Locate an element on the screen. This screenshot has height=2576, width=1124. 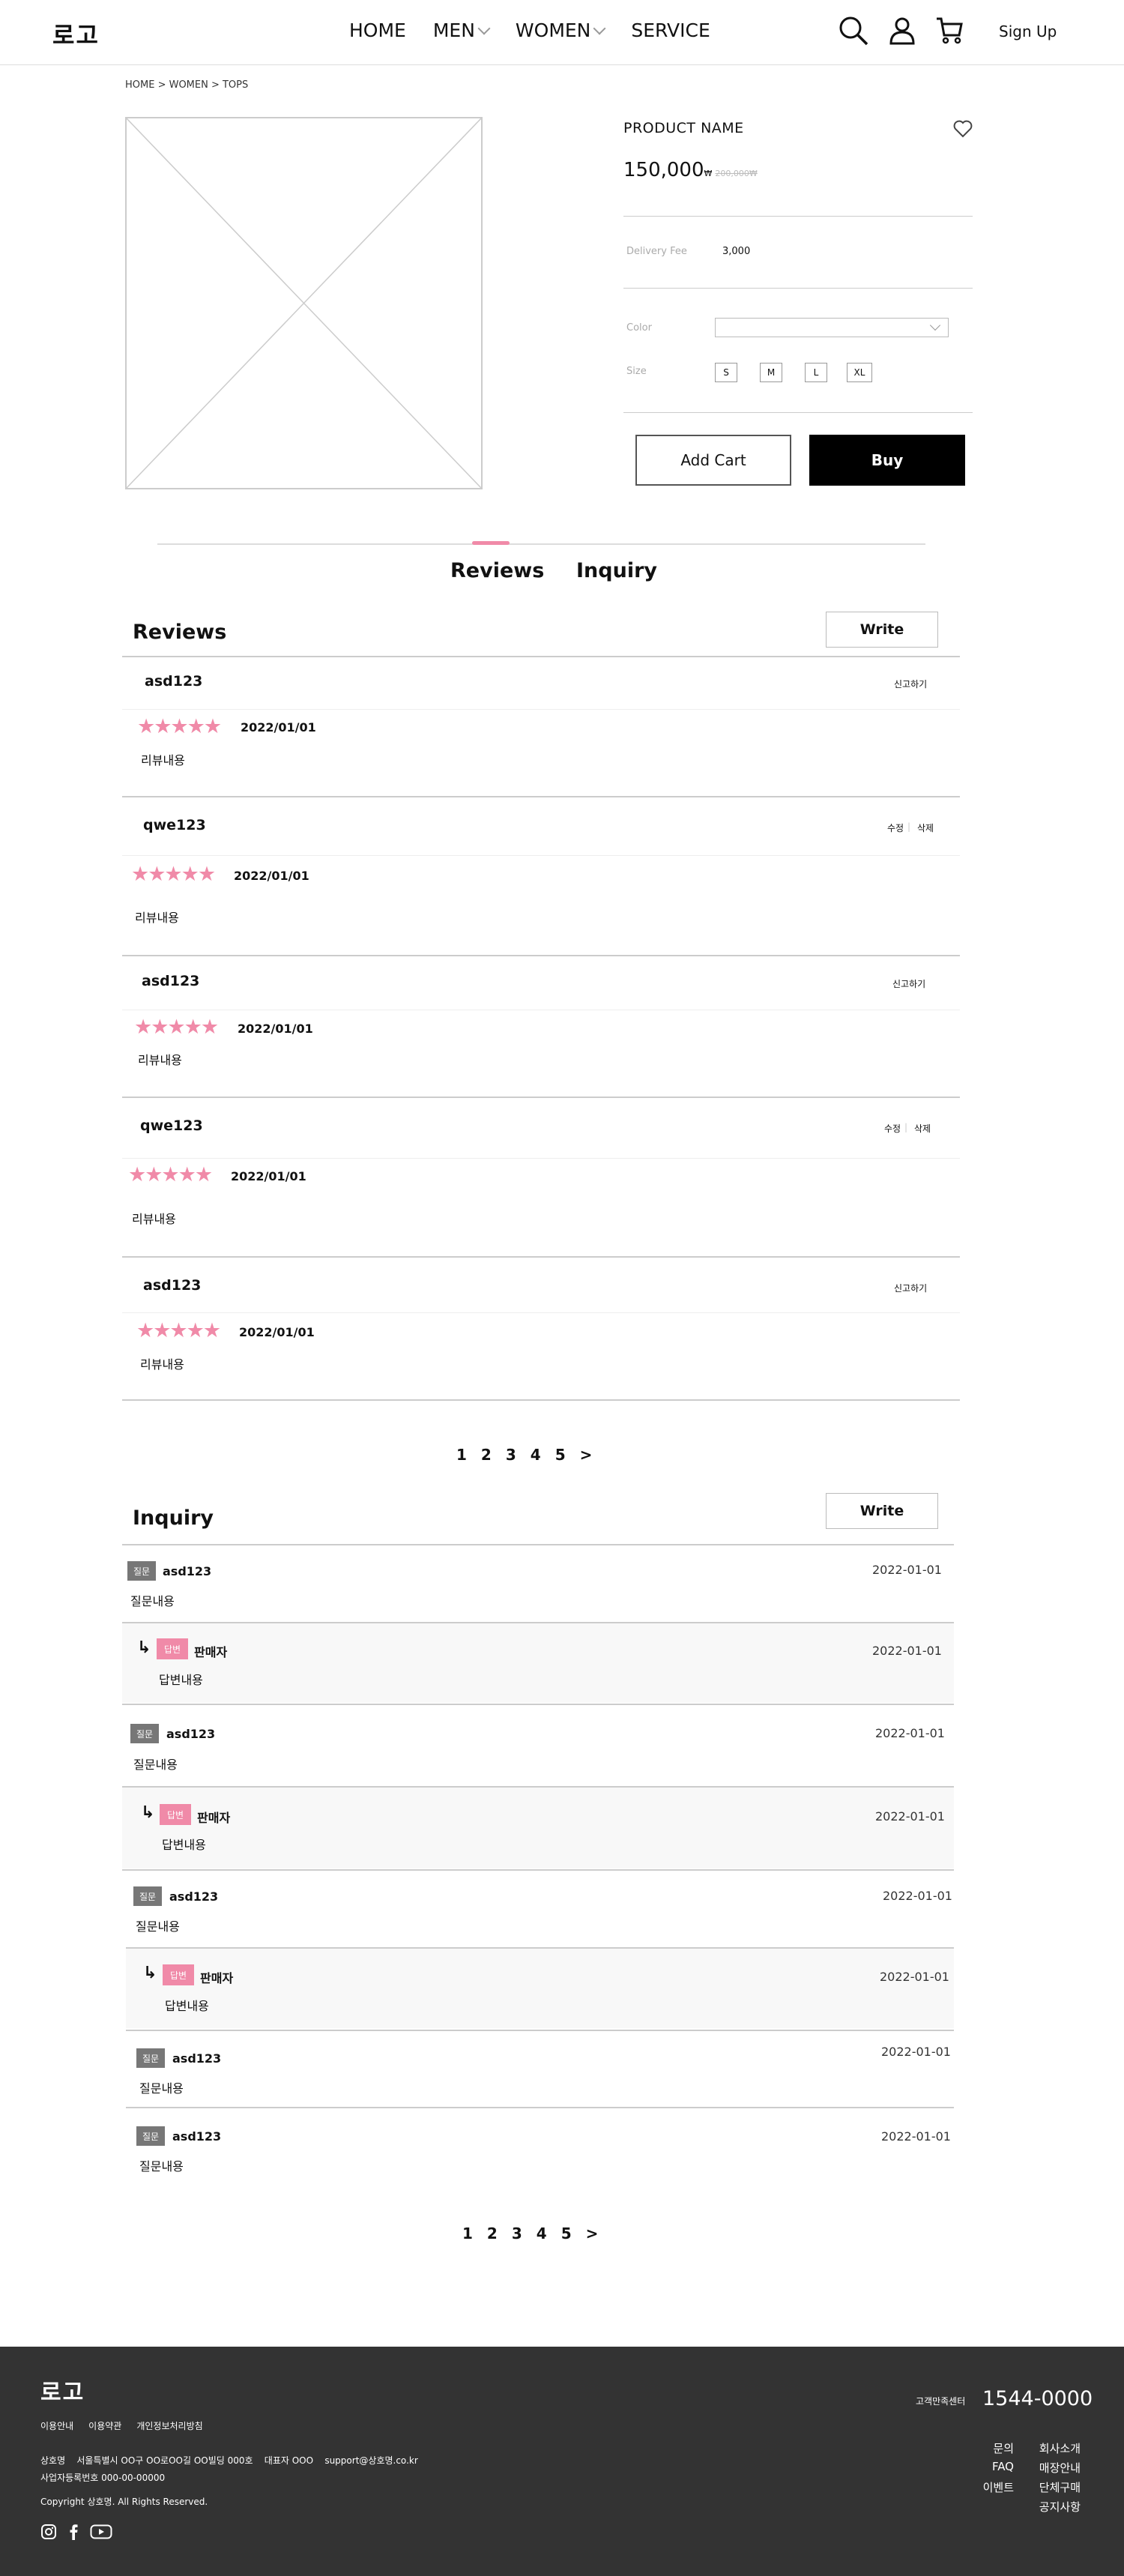
tabs-divider is located at coordinates (541, 544).